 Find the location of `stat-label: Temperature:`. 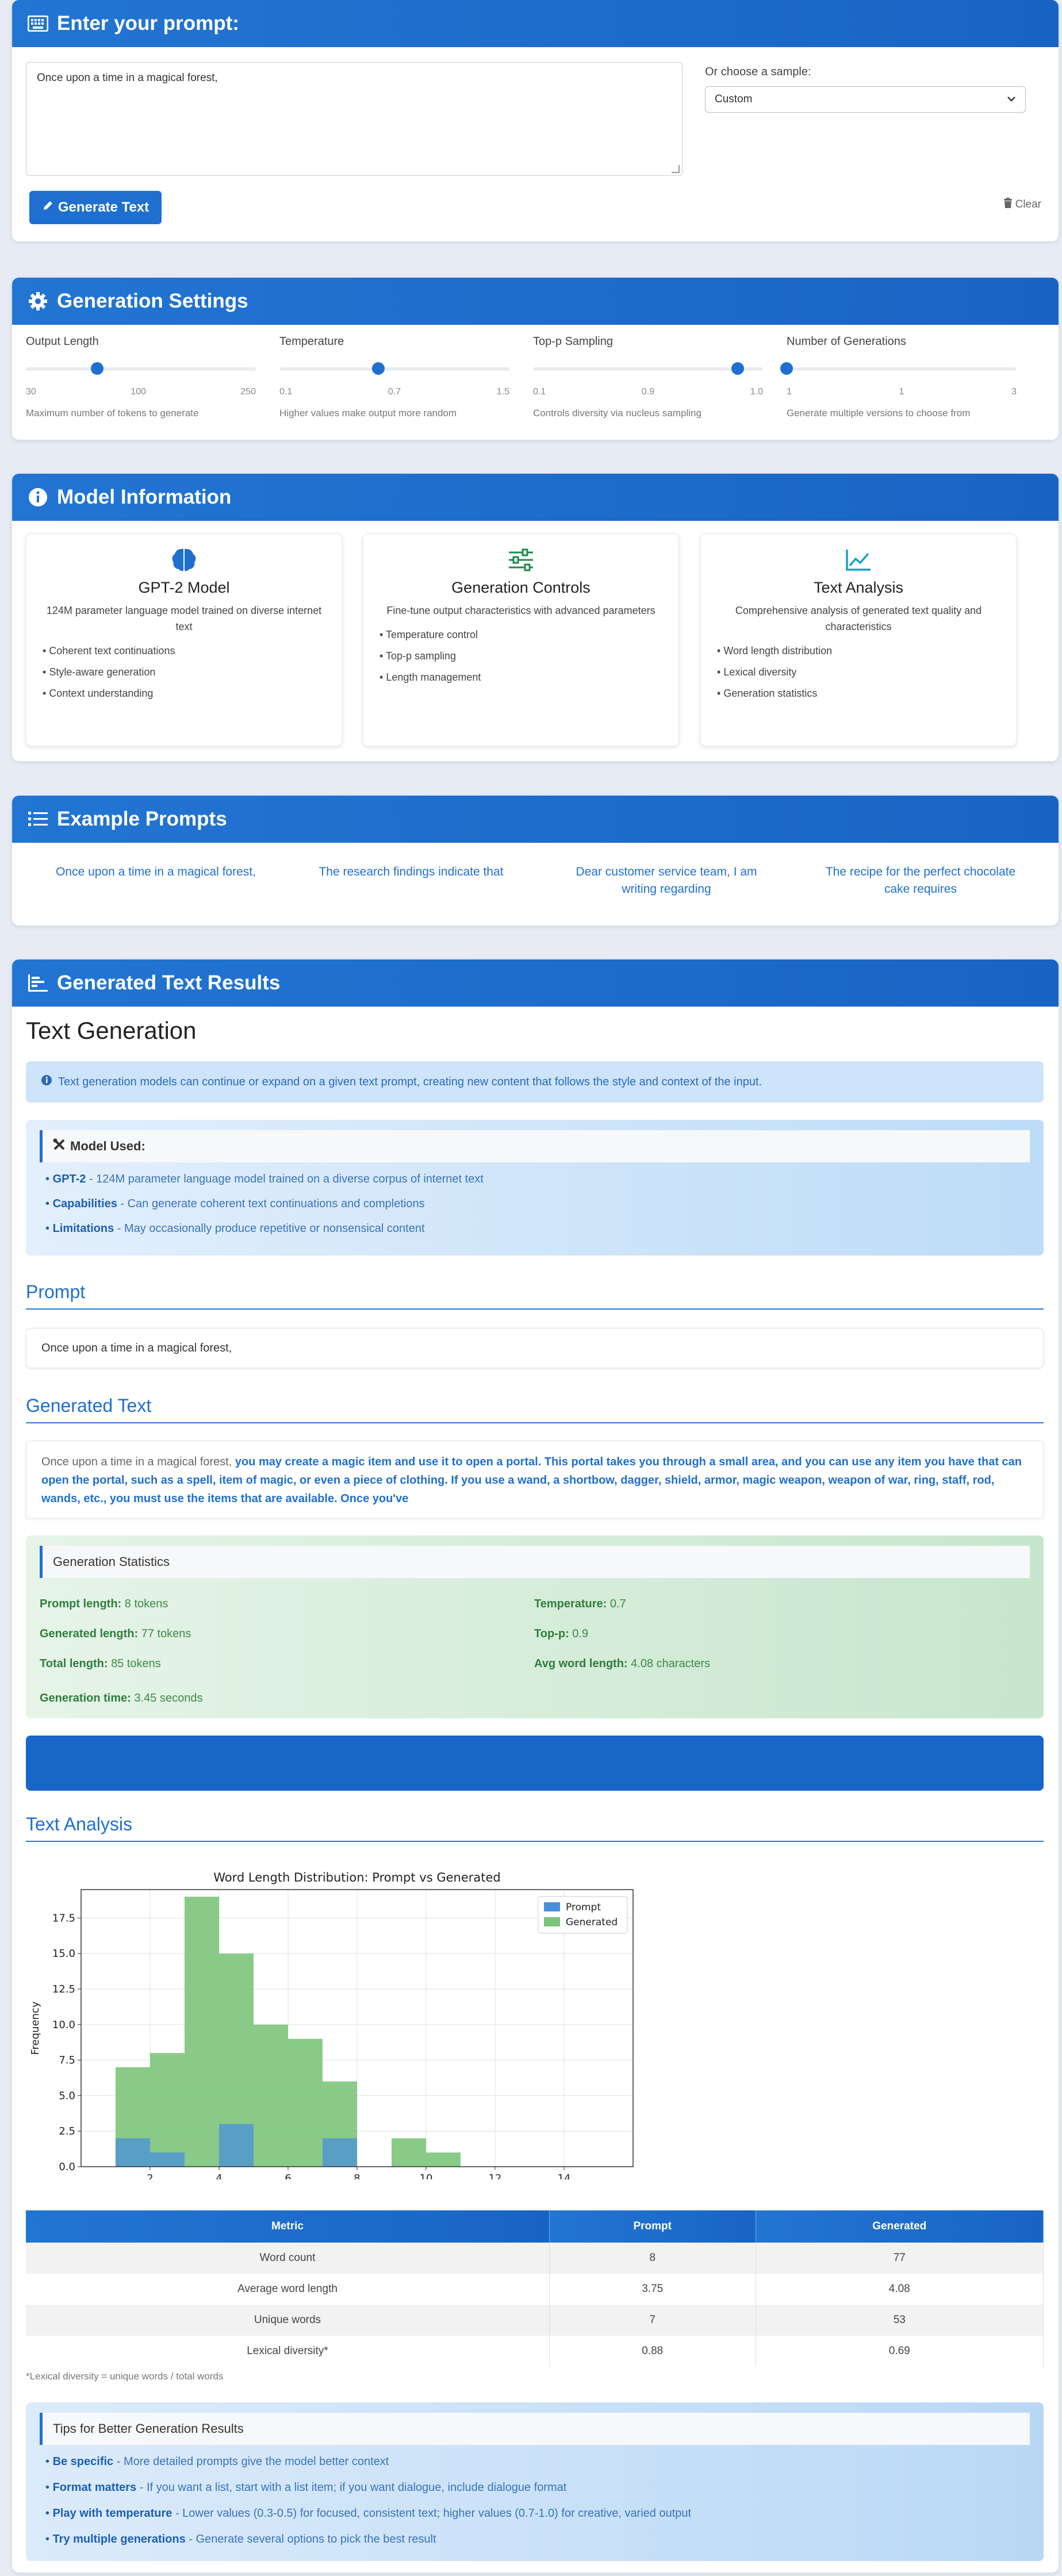

stat-label: Temperature: is located at coordinates (570, 1604).